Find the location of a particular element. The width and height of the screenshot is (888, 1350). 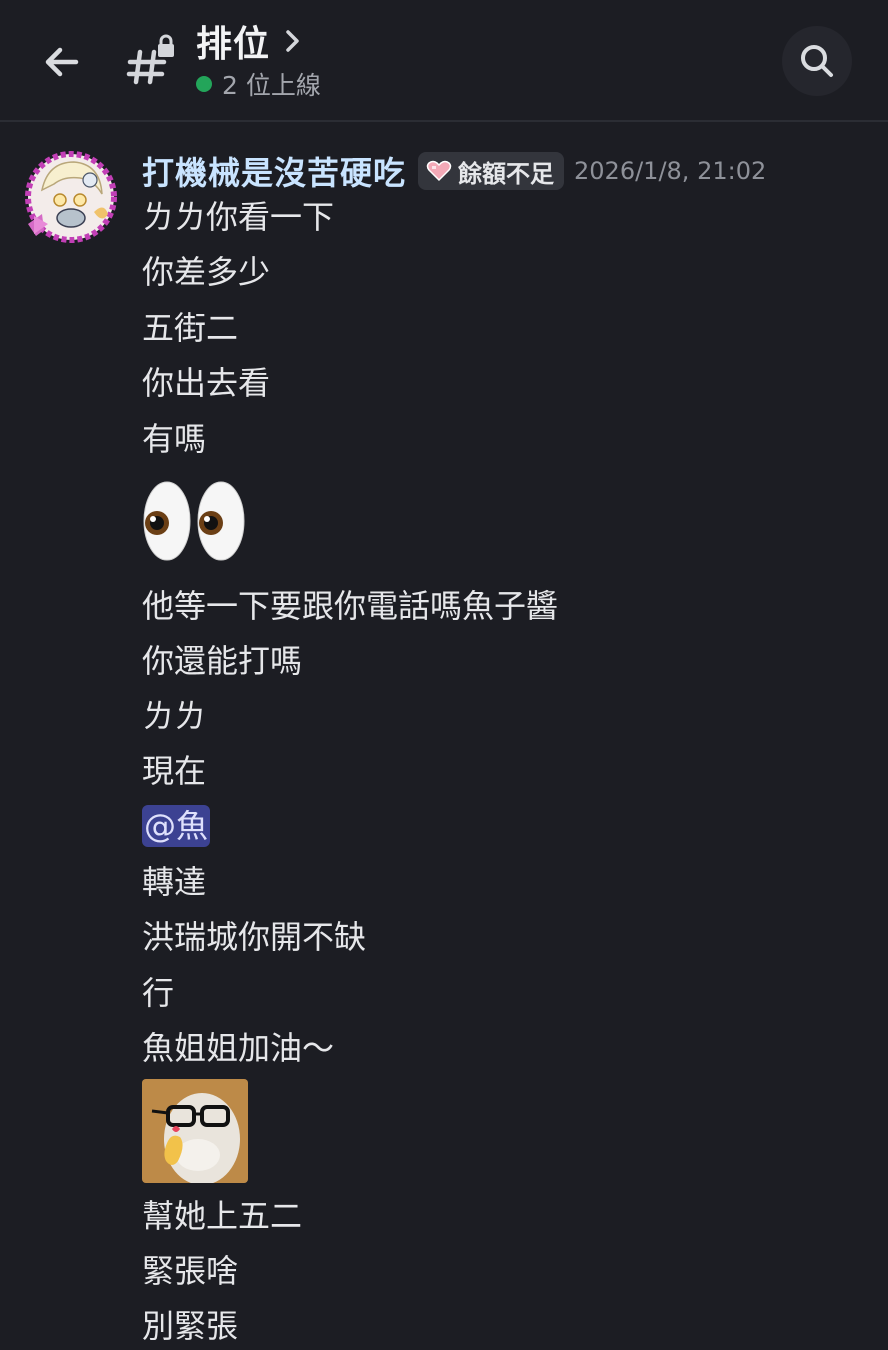

channel-title-button: 排位 is located at coordinates (249, 41).